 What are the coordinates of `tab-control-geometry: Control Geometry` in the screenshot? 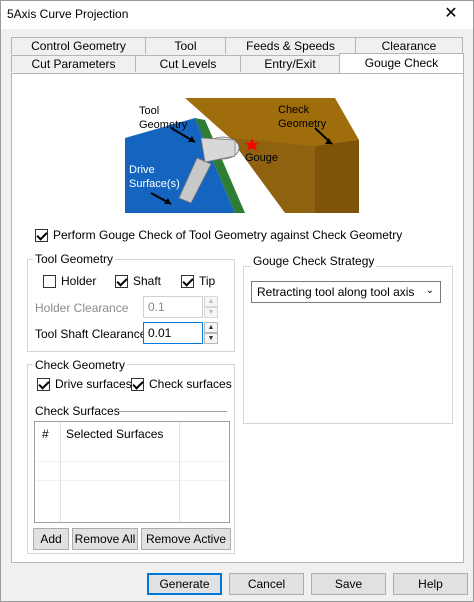 It's located at (78, 45).